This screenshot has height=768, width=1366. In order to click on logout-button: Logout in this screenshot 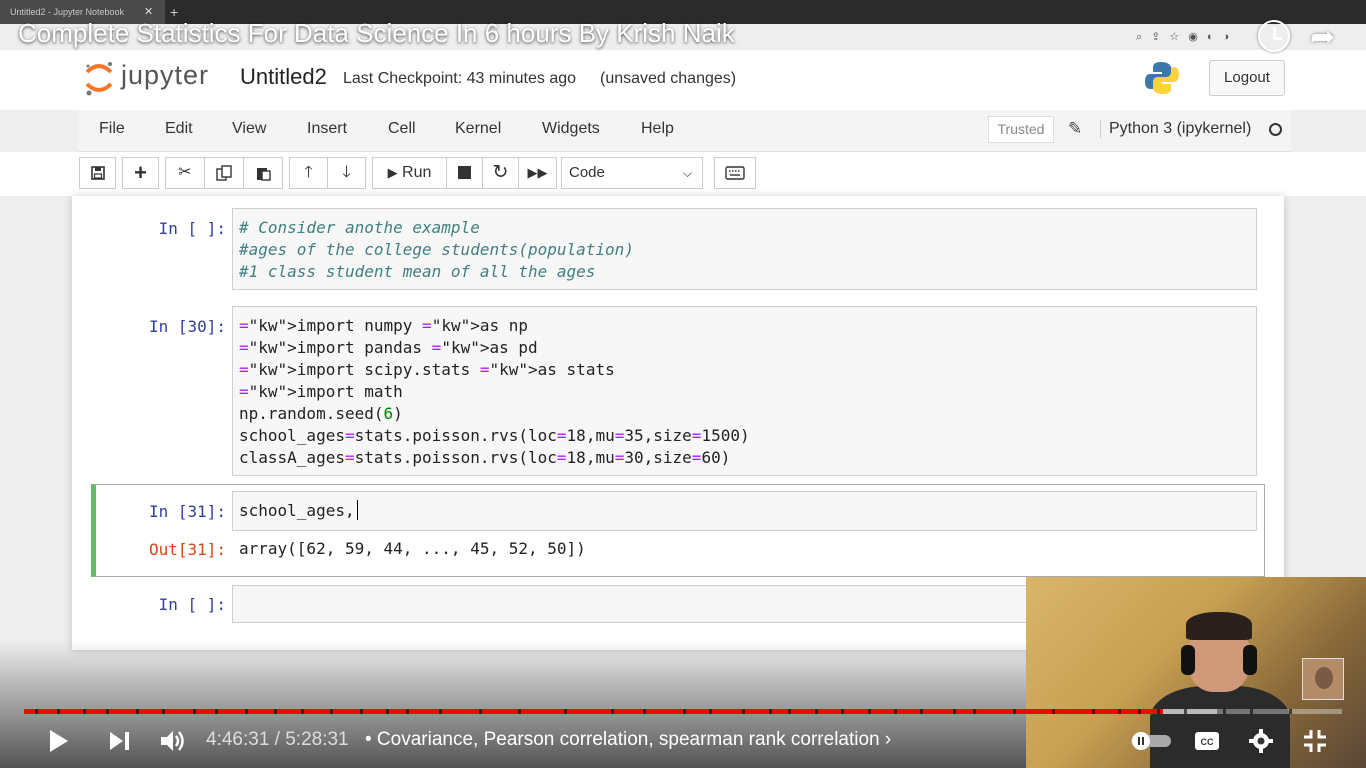, I will do `click(1247, 78)`.